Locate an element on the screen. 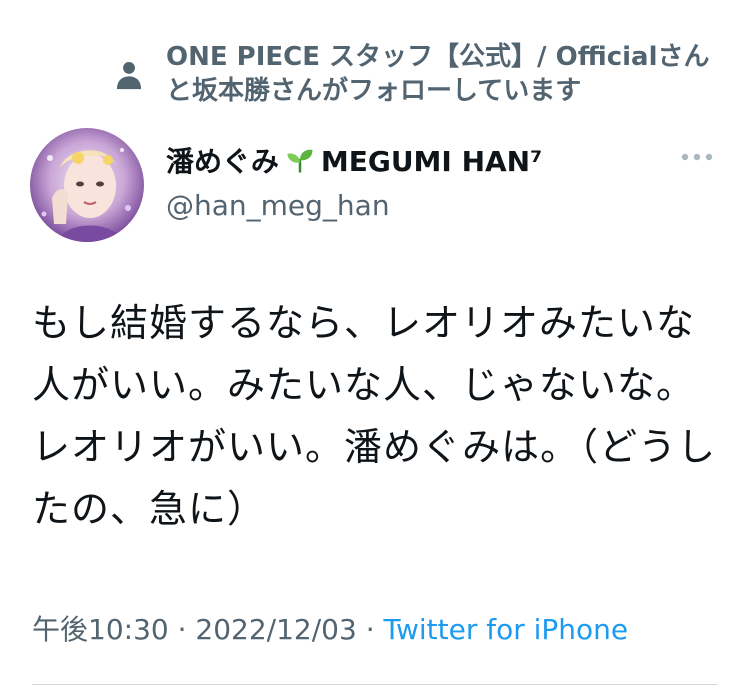  display-name-suffix: MEGUMI HAN⁷ is located at coordinates (431, 161).